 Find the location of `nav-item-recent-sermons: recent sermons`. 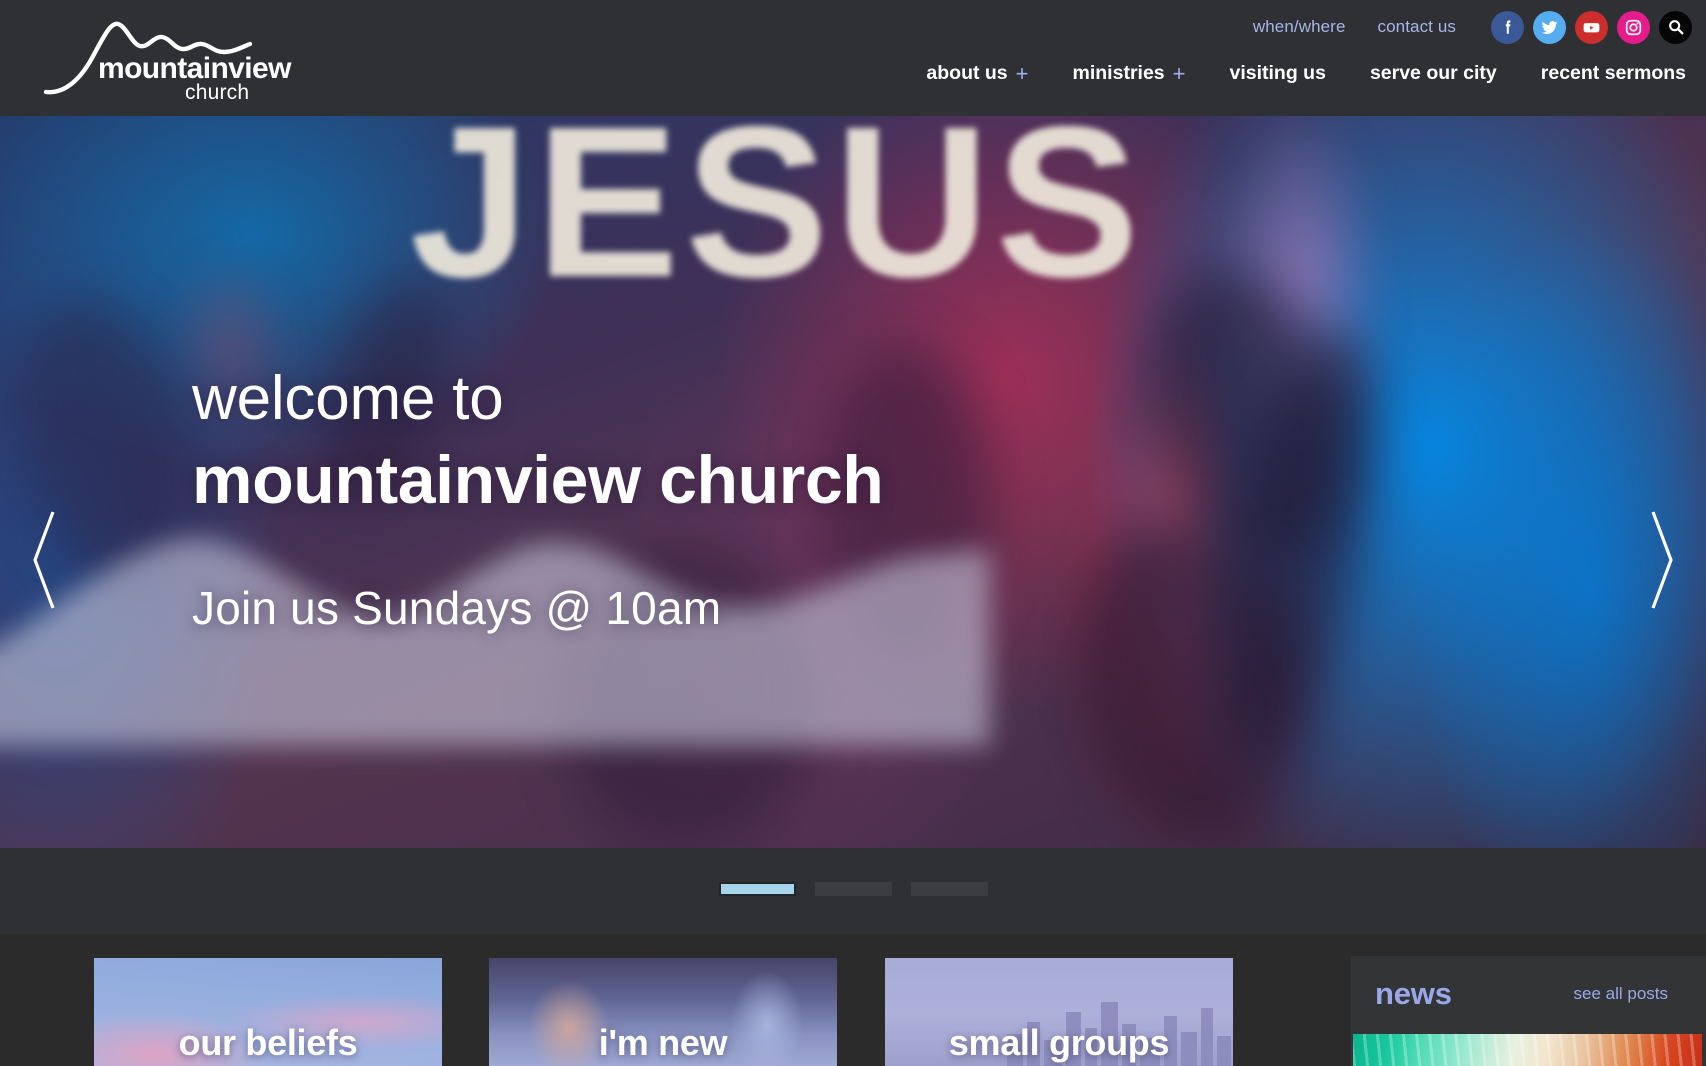

nav-item-recent-sermons: recent sermons is located at coordinates (1613, 73).